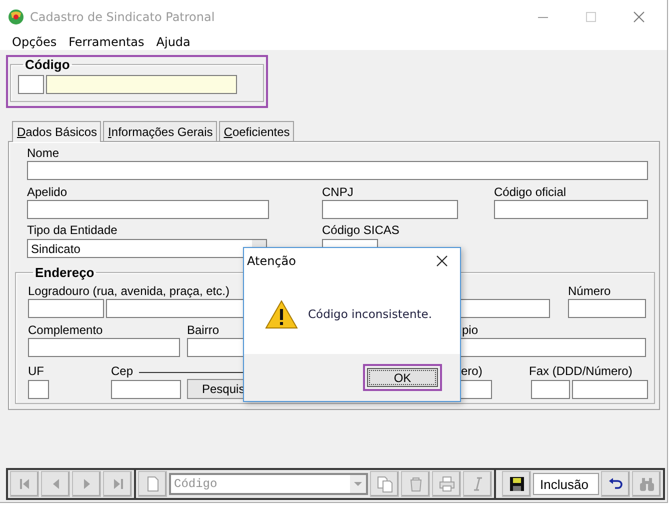 This screenshot has width=671, height=508. I want to click on field-label: Bairro, so click(203, 331).